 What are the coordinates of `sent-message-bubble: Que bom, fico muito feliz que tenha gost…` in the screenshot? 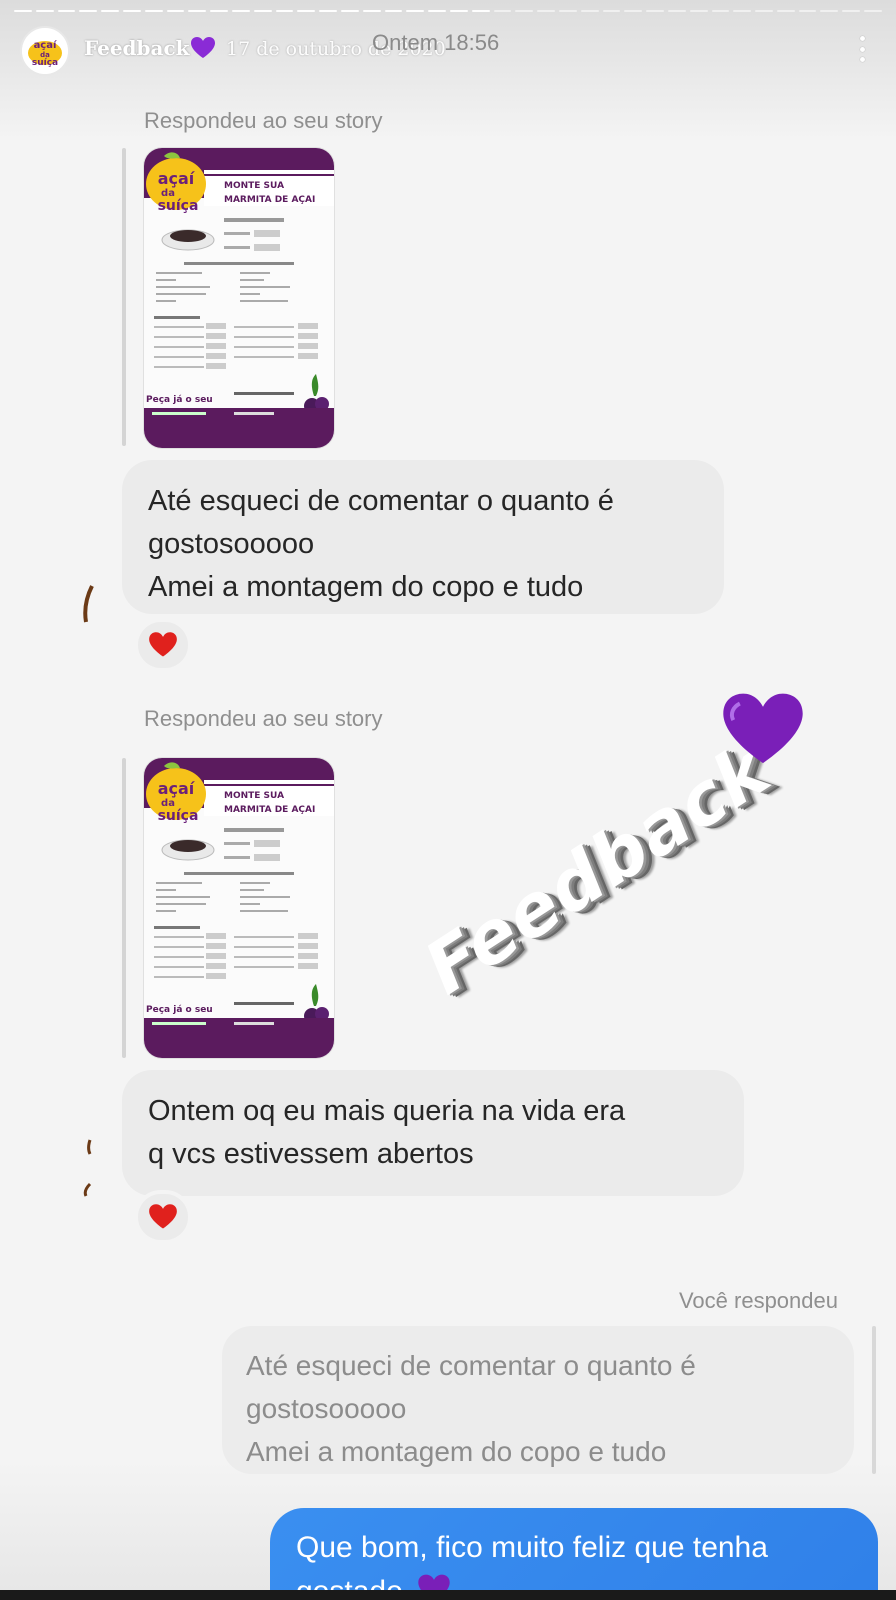 It's located at (574, 1554).